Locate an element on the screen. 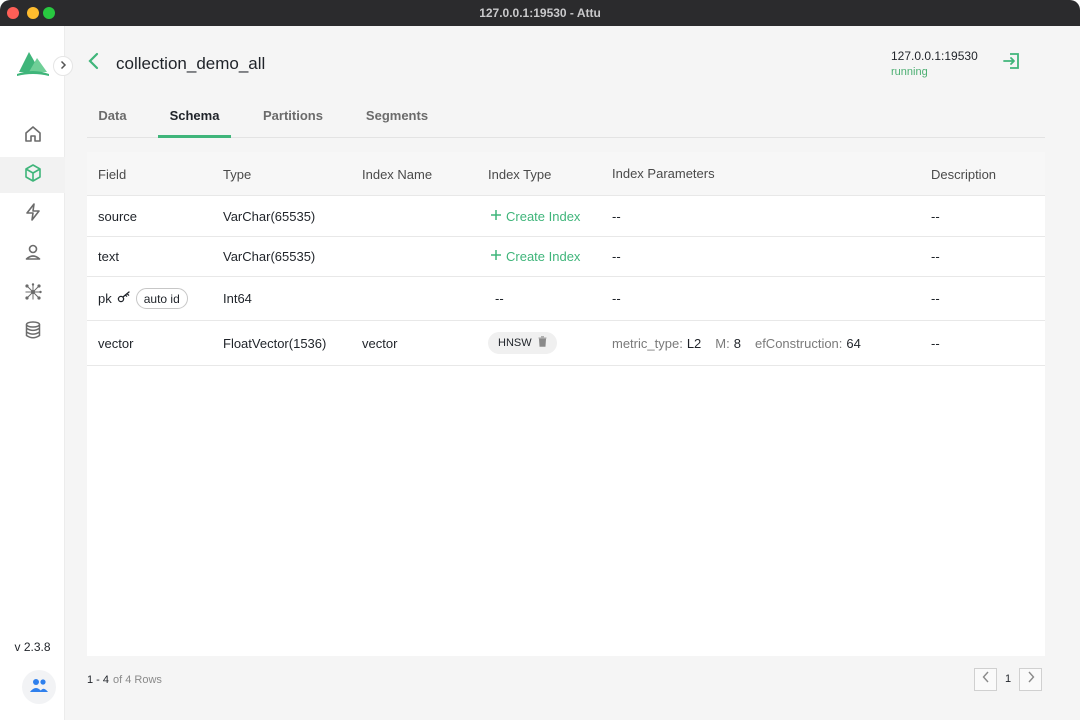  field-name: source is located at coordinates (118, 216).